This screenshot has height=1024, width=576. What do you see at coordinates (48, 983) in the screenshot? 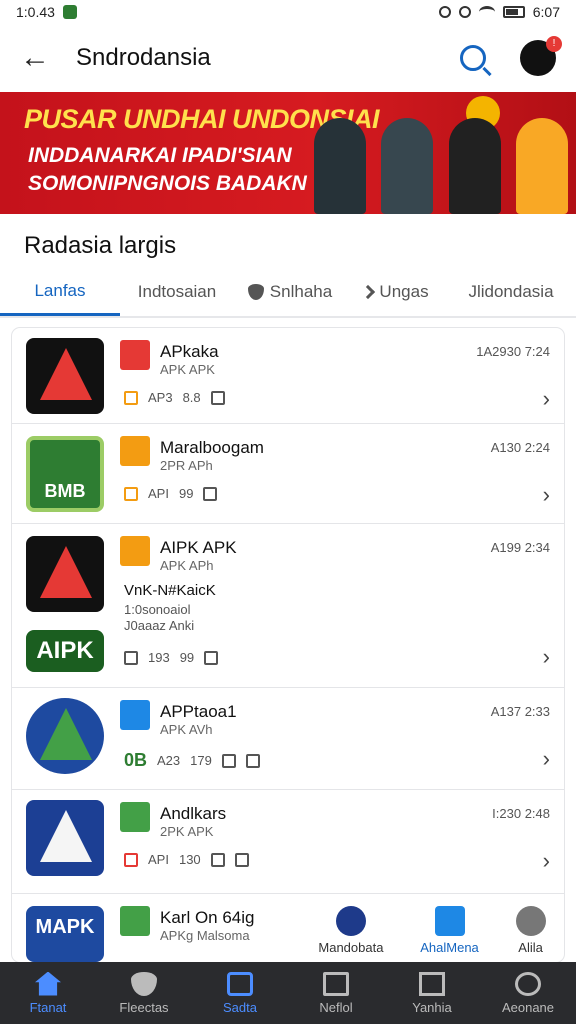
I see `home-icon` at bounding box center [48, 983].